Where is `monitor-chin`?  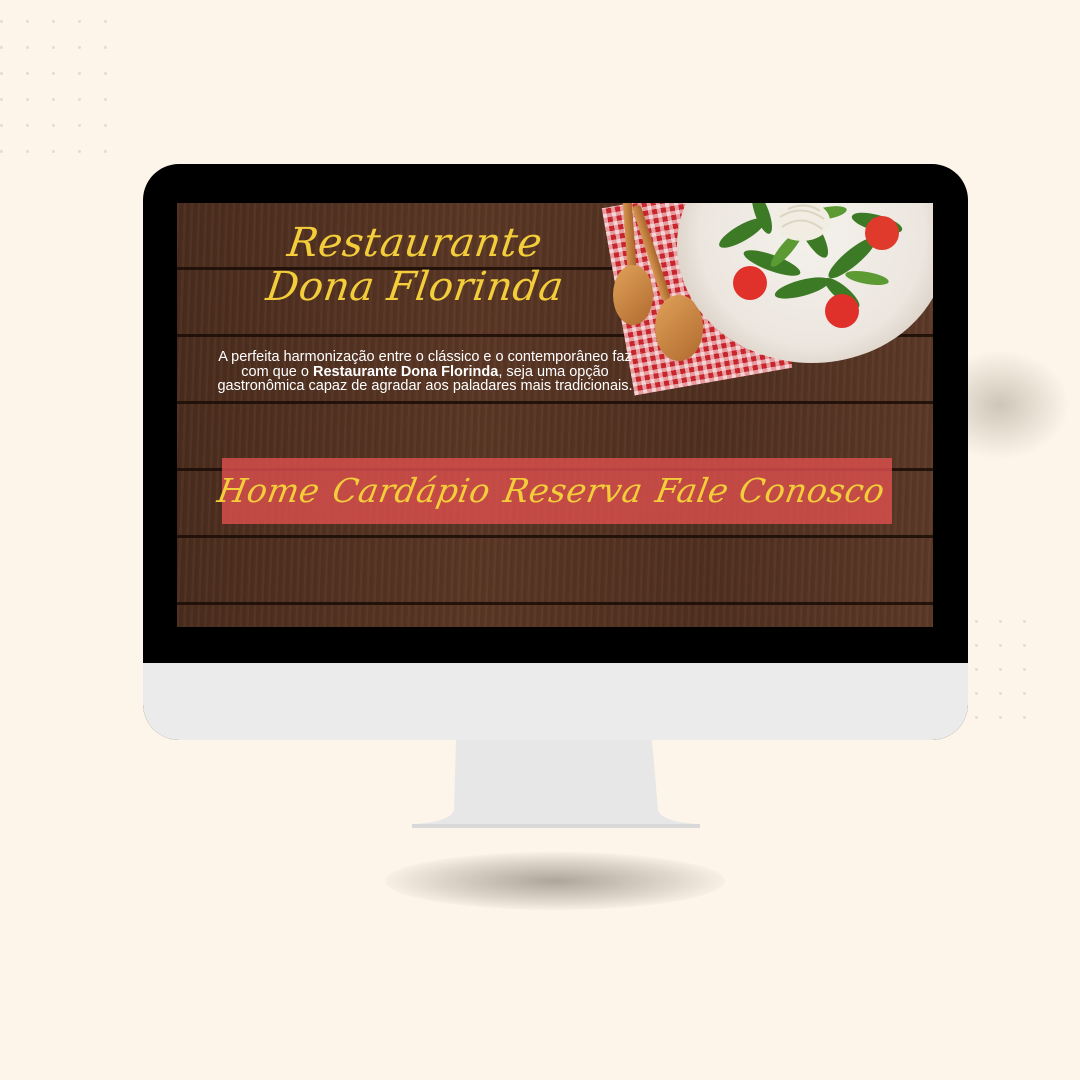 monitor-chin is located at coordinates (555, 701).